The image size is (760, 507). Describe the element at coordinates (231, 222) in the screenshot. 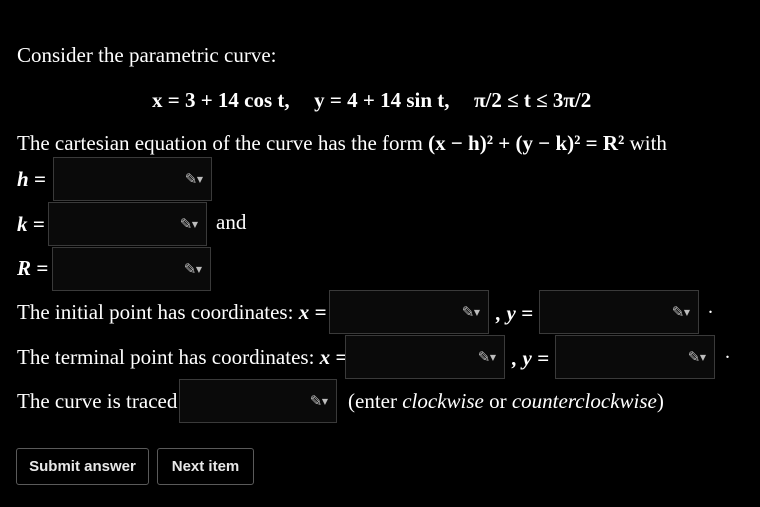

I see `and-text: and` at that location.